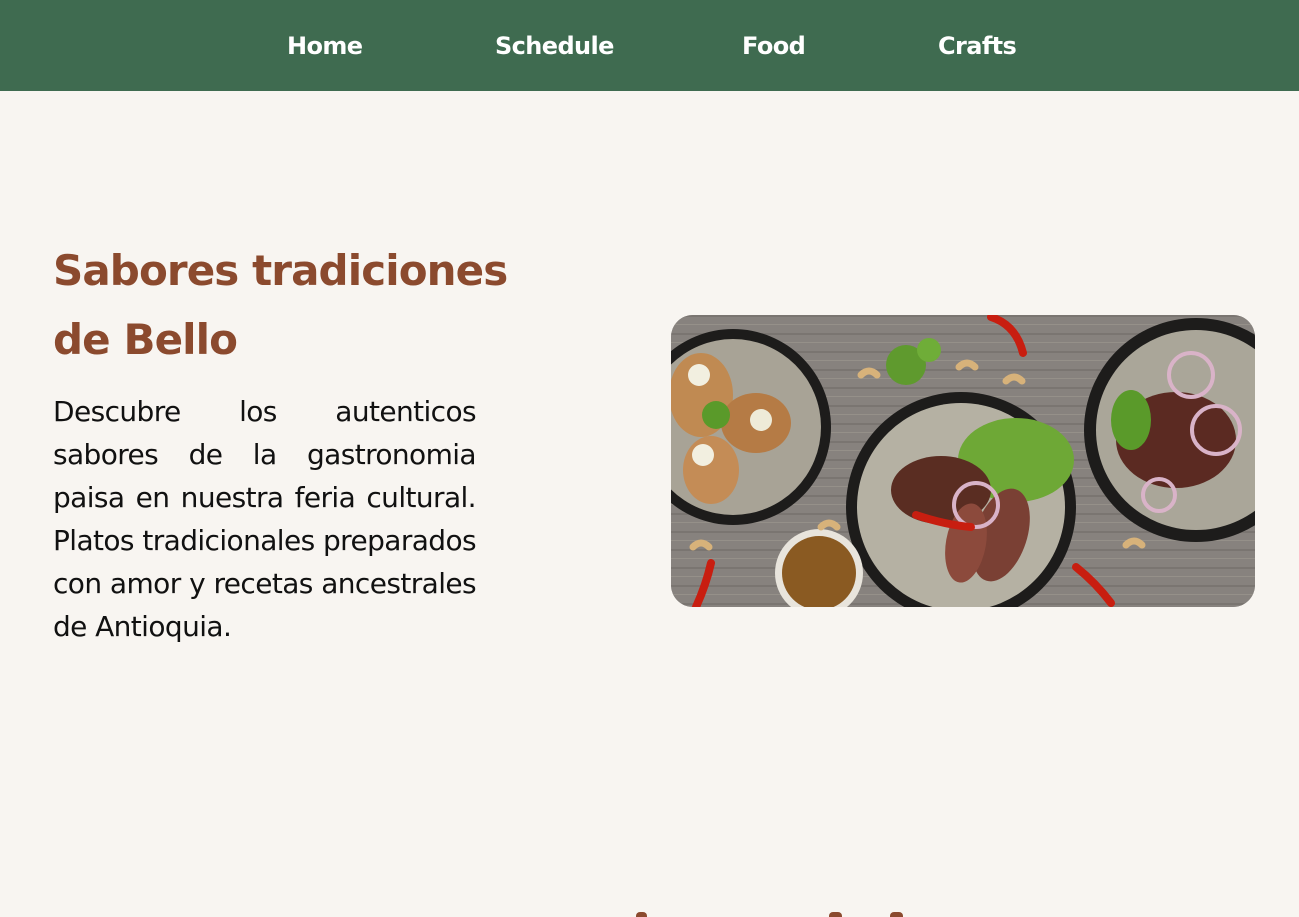 The image size is (1299, 917). What do you see at coordinates (325, 46) in the screenshot?
I see `nav-link-home: Home` at bounding box center [325, 46].